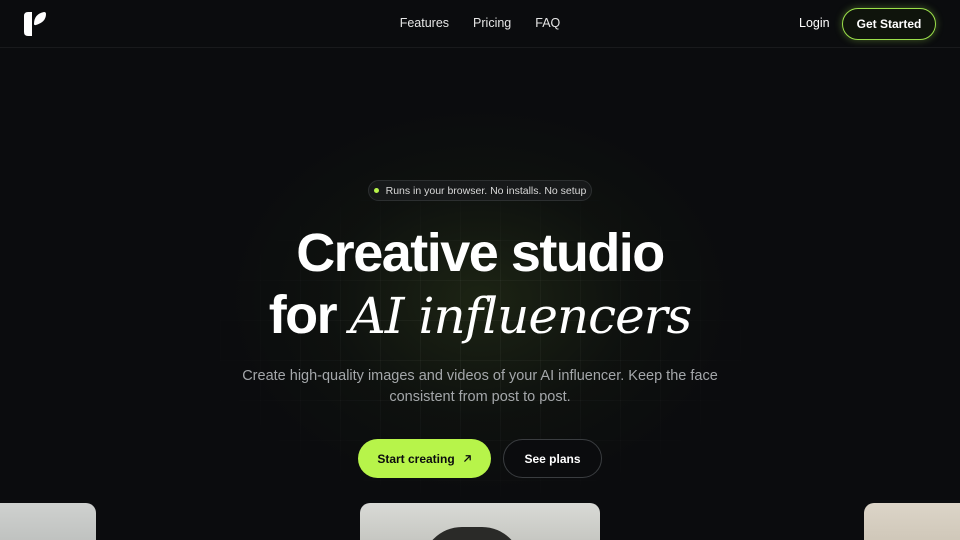  Describe the element at coordinates (424, 23) in the screenshot. I see `nav-link-features: Features` at that location.